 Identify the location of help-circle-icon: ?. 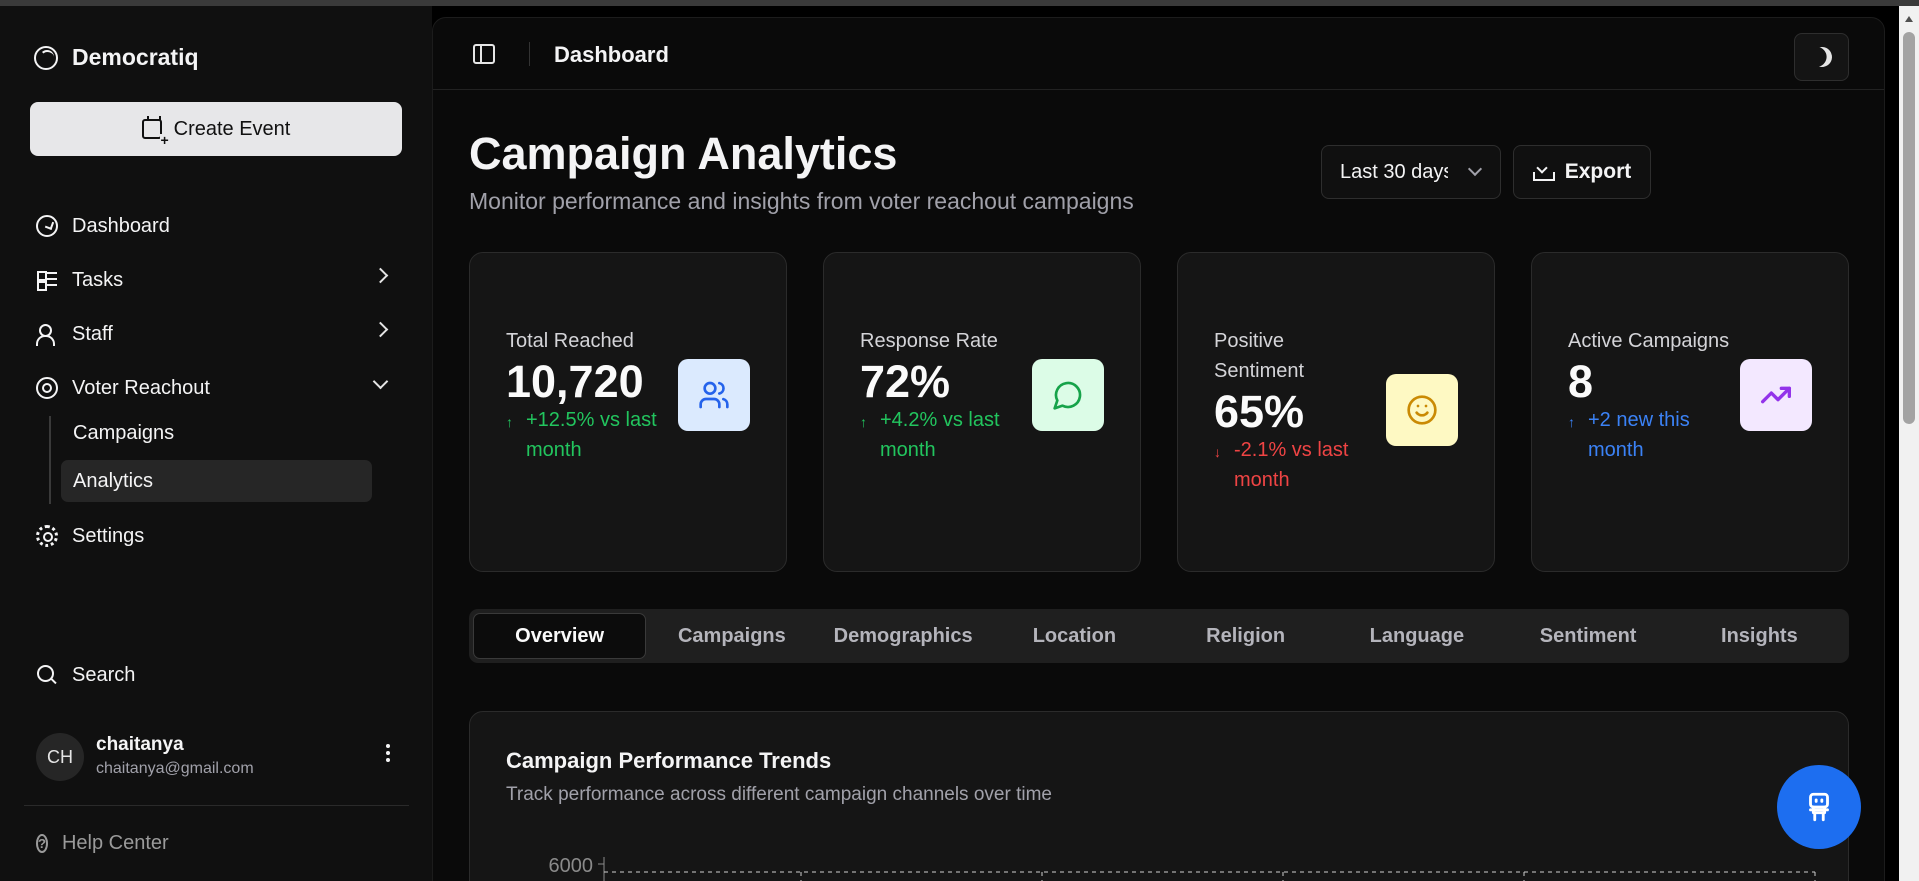
(42, 843).